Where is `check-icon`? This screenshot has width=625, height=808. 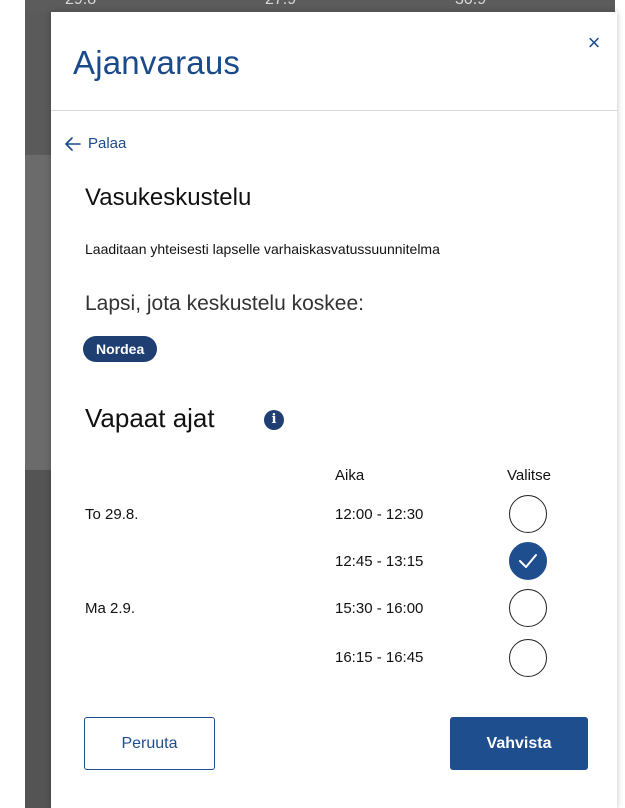
check-icon is located at coordinates (528, 561).